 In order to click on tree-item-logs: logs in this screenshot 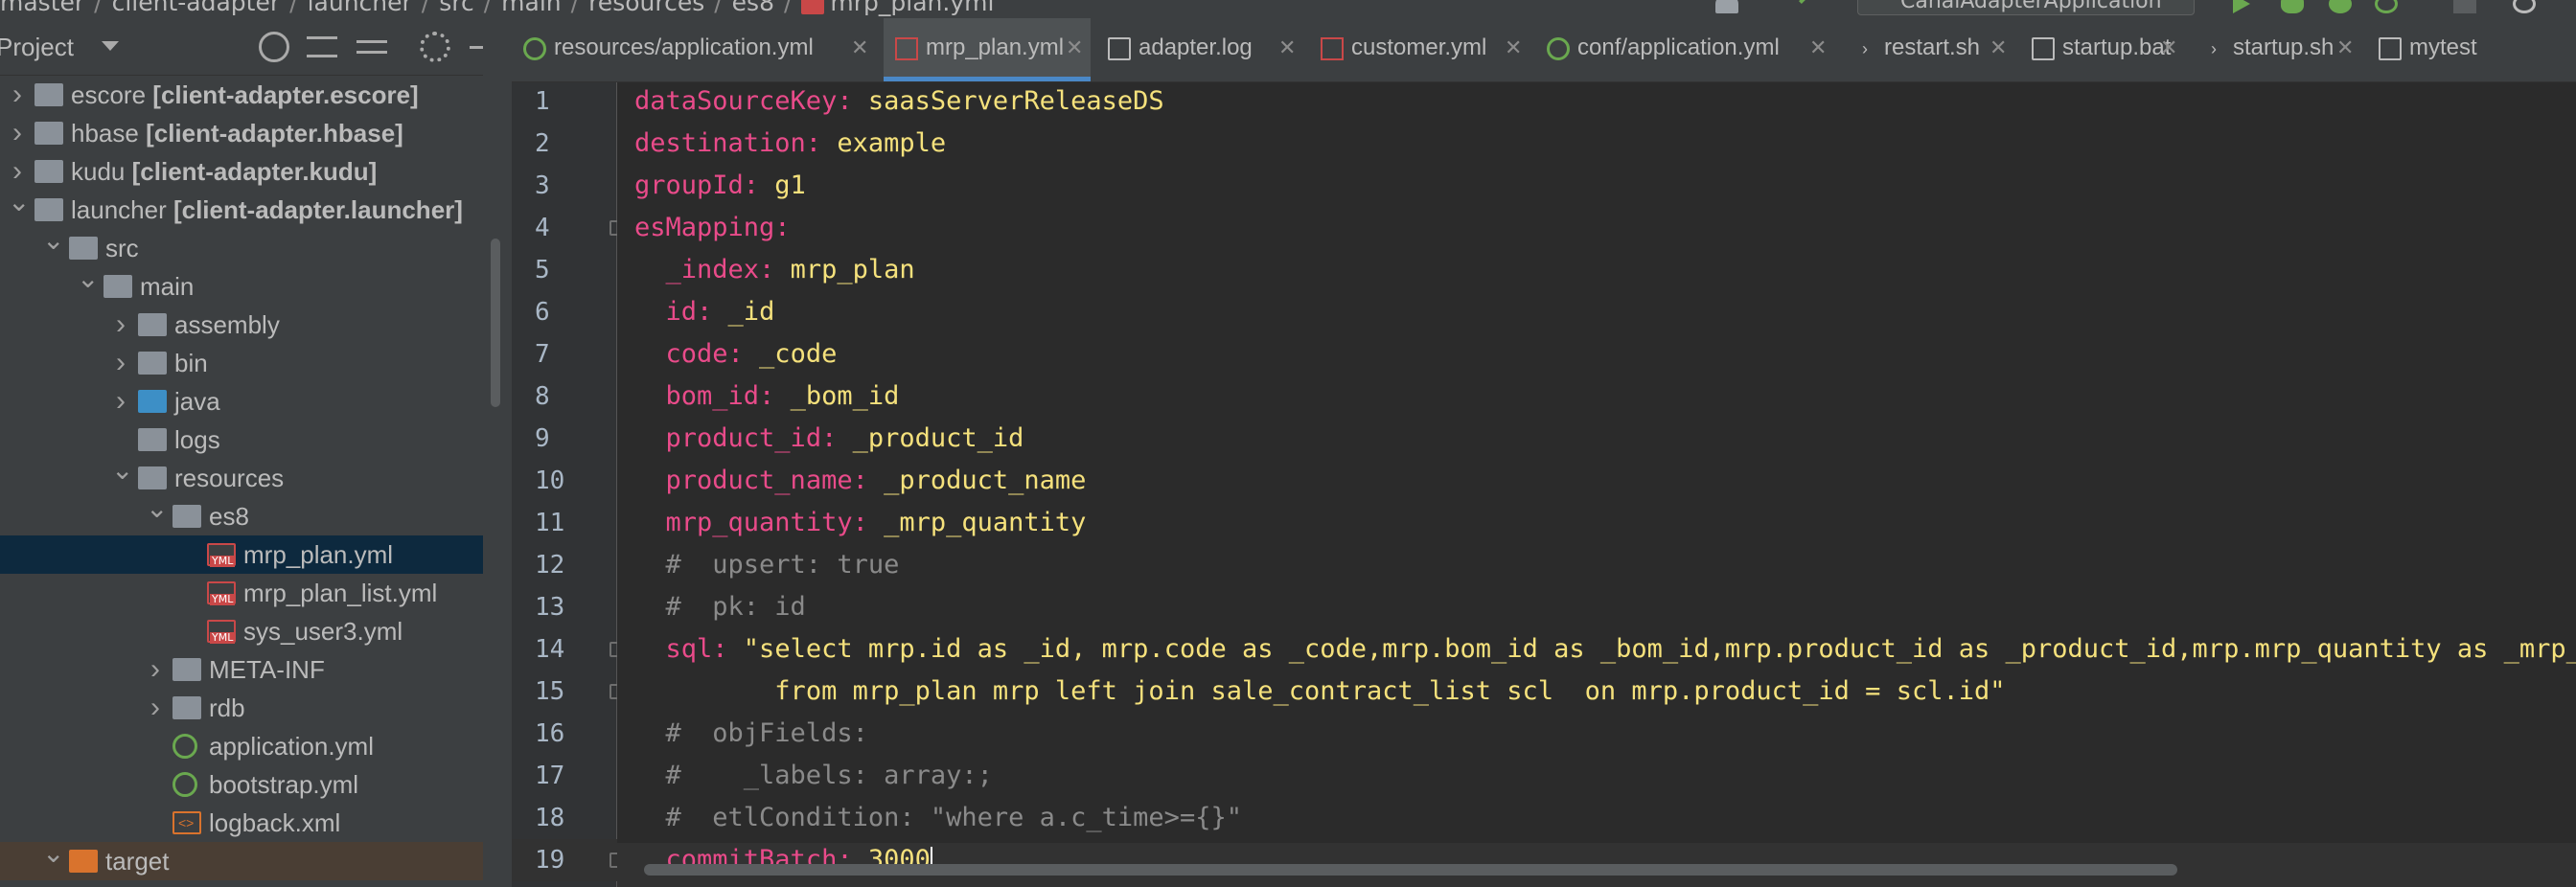, I will do `click(241, 440)`.